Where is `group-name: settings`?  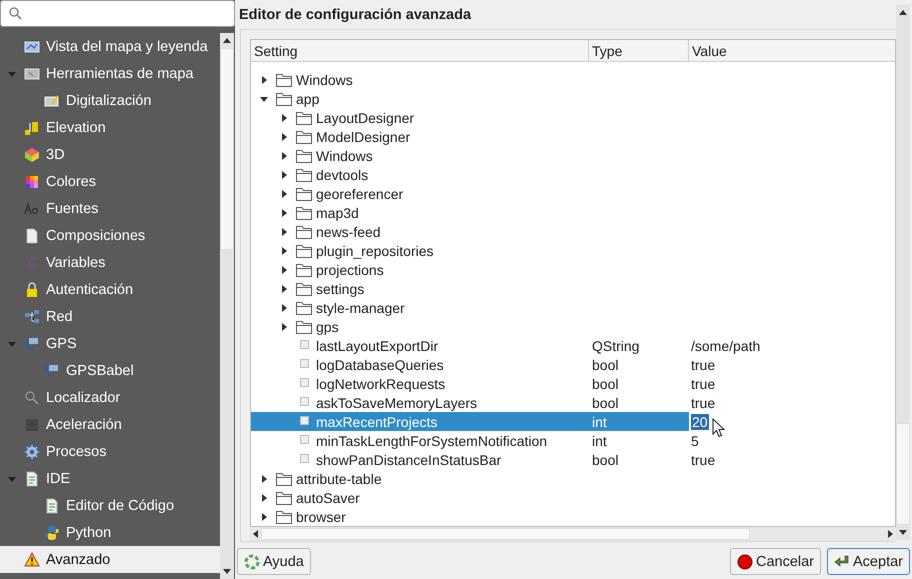 group-name: settings is located at coordinates (340, 288).